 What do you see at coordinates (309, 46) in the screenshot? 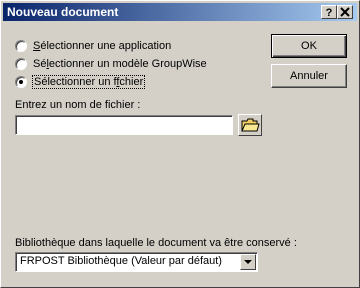
I see `ok-button: OK` at bounding box center [309, 46].